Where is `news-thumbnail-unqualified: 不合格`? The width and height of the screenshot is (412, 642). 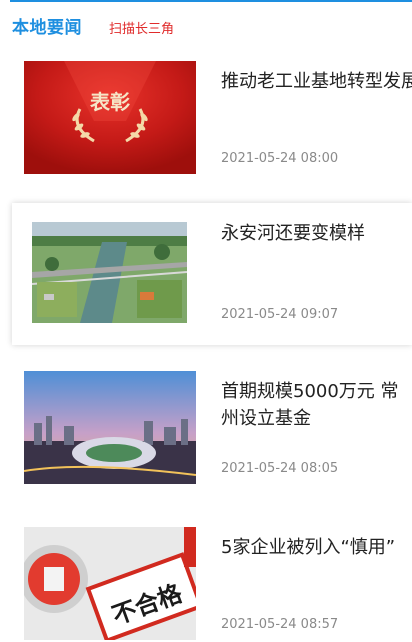 news-thumbnail-unqualified: 不合格 is located at coordinates (110, 583).